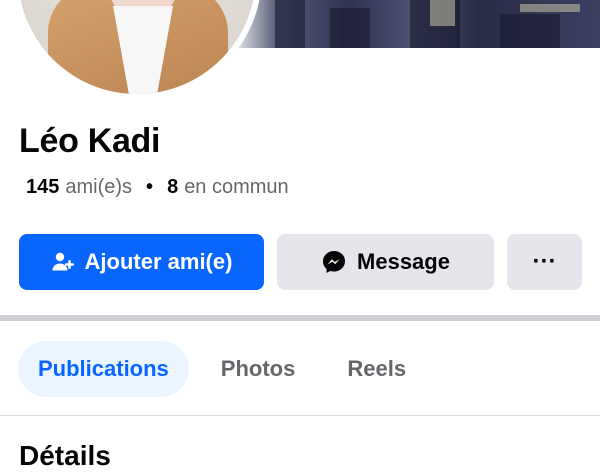 Image resolution: width=600 pixels, height=472 pixels. Describe the element at coordinates (173, 187) in the screenshot. I see `mutual-count: 8` at that location.